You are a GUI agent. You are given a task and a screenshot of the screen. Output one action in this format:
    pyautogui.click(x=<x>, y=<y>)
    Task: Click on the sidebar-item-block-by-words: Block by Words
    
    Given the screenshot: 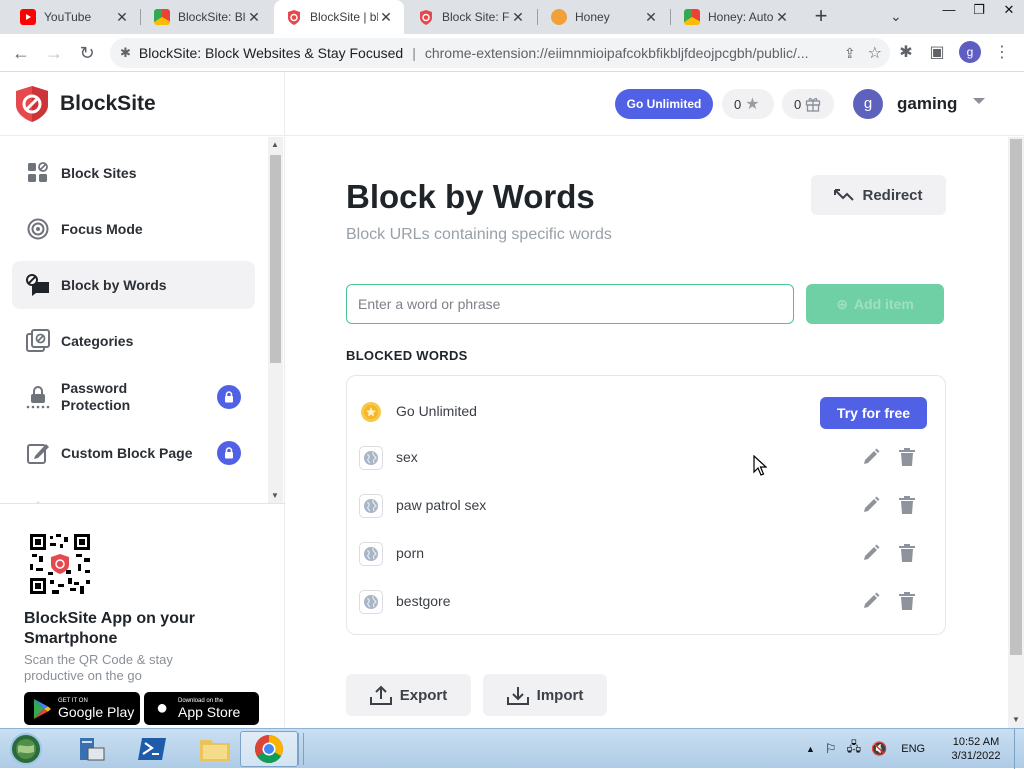 What is the action you would take?
    pyautogui.click(x=133, y=285)
    